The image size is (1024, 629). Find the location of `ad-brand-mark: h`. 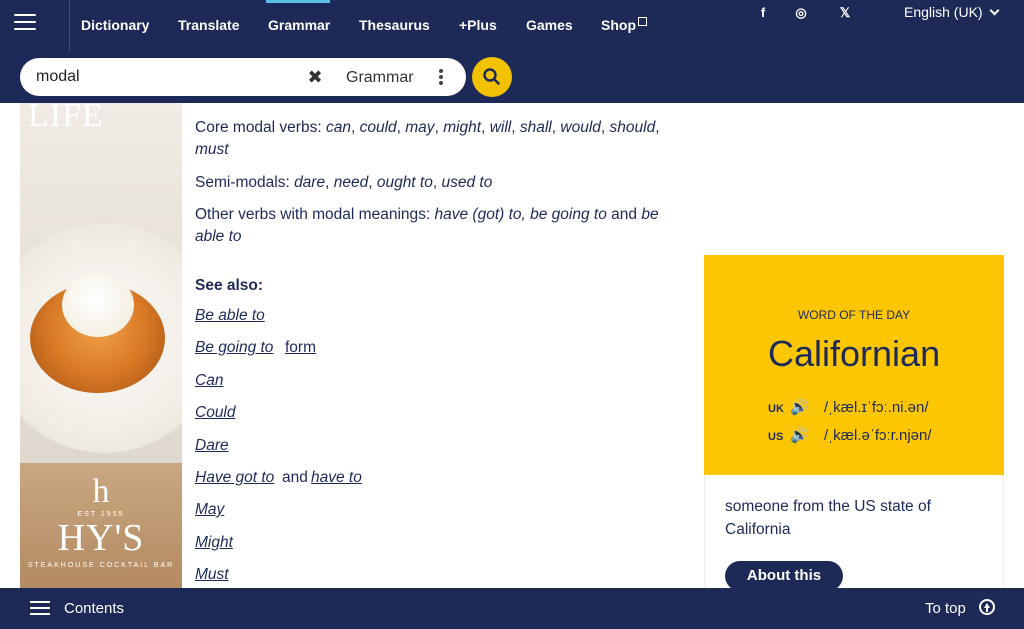

ad-brand-mark: h is located at coordinates (101, 491).